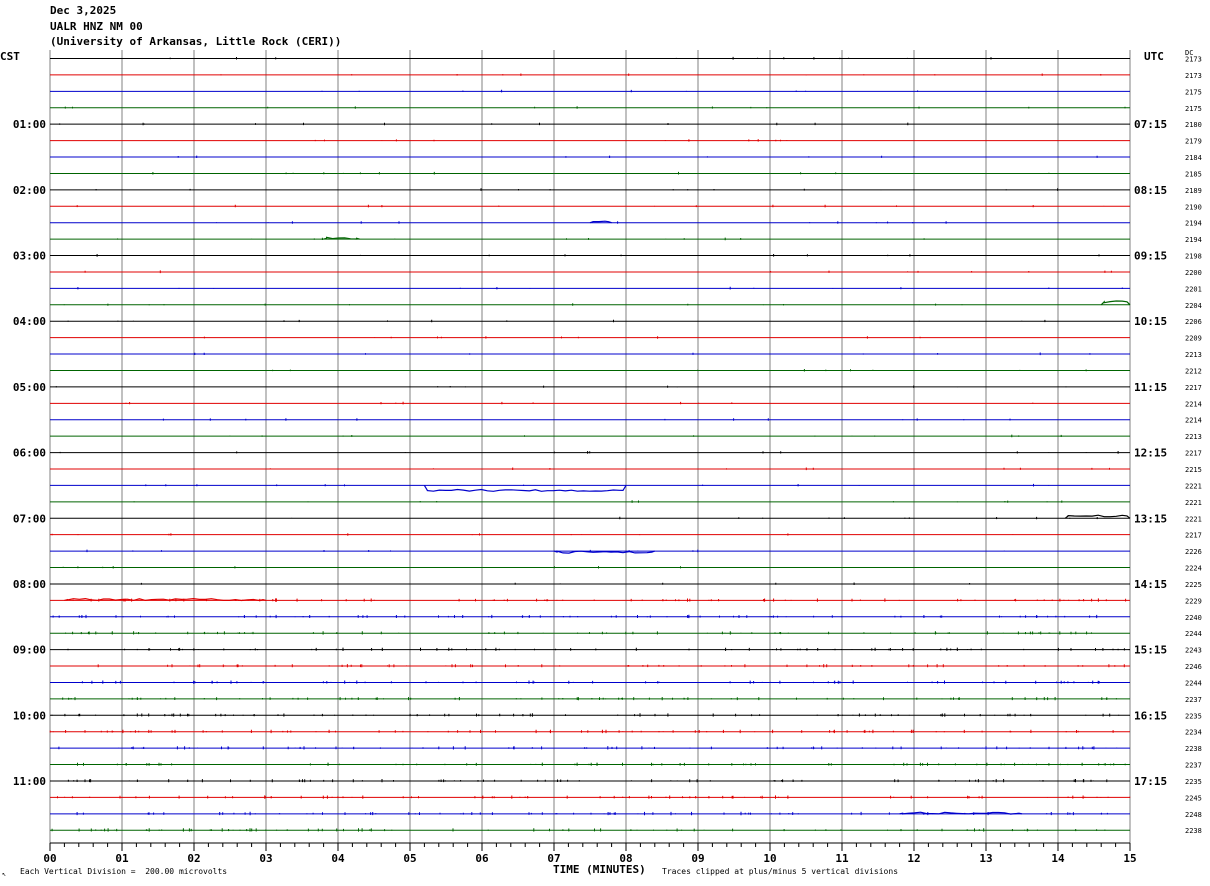 This screenshot has height=886, width=1210. I want to click on corner-marker: ↖, so click(4, 874).